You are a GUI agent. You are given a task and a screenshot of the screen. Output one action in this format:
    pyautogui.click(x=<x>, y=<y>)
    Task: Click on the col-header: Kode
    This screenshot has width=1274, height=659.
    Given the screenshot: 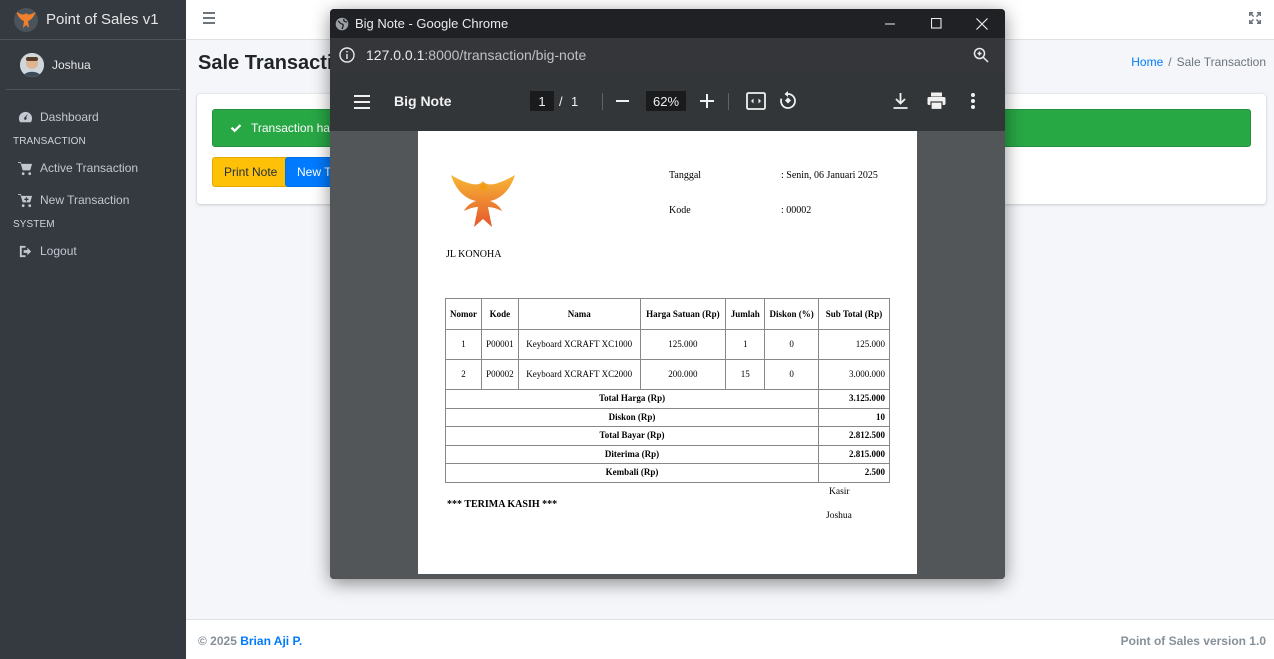 What is the action you would take?
    pyautogui.click(x=499, y=314)
    